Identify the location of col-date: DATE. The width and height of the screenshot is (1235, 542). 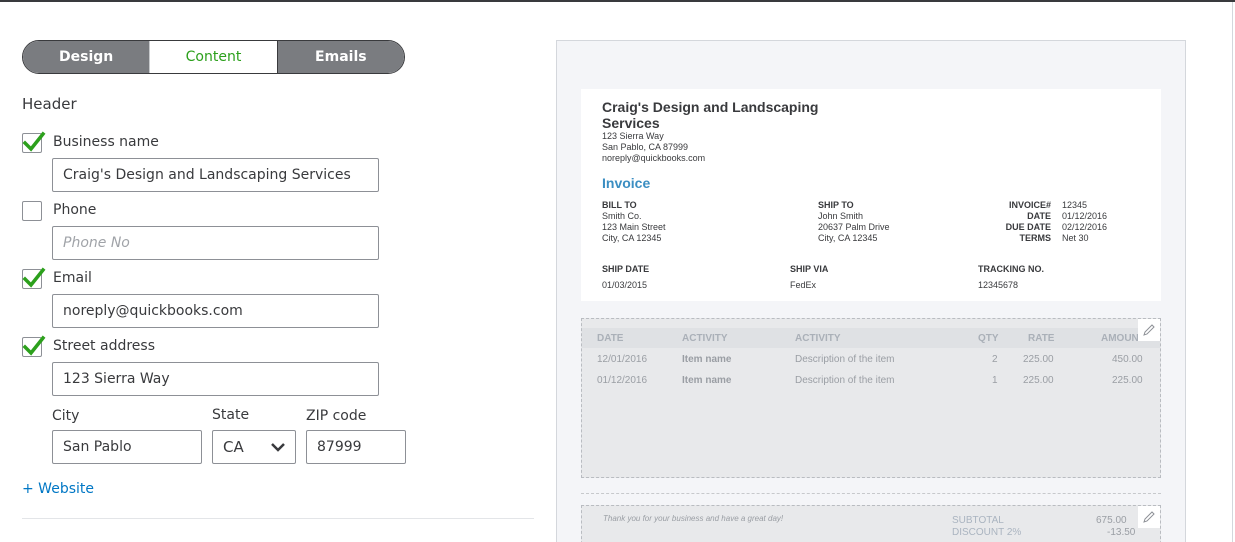
(610, 338).